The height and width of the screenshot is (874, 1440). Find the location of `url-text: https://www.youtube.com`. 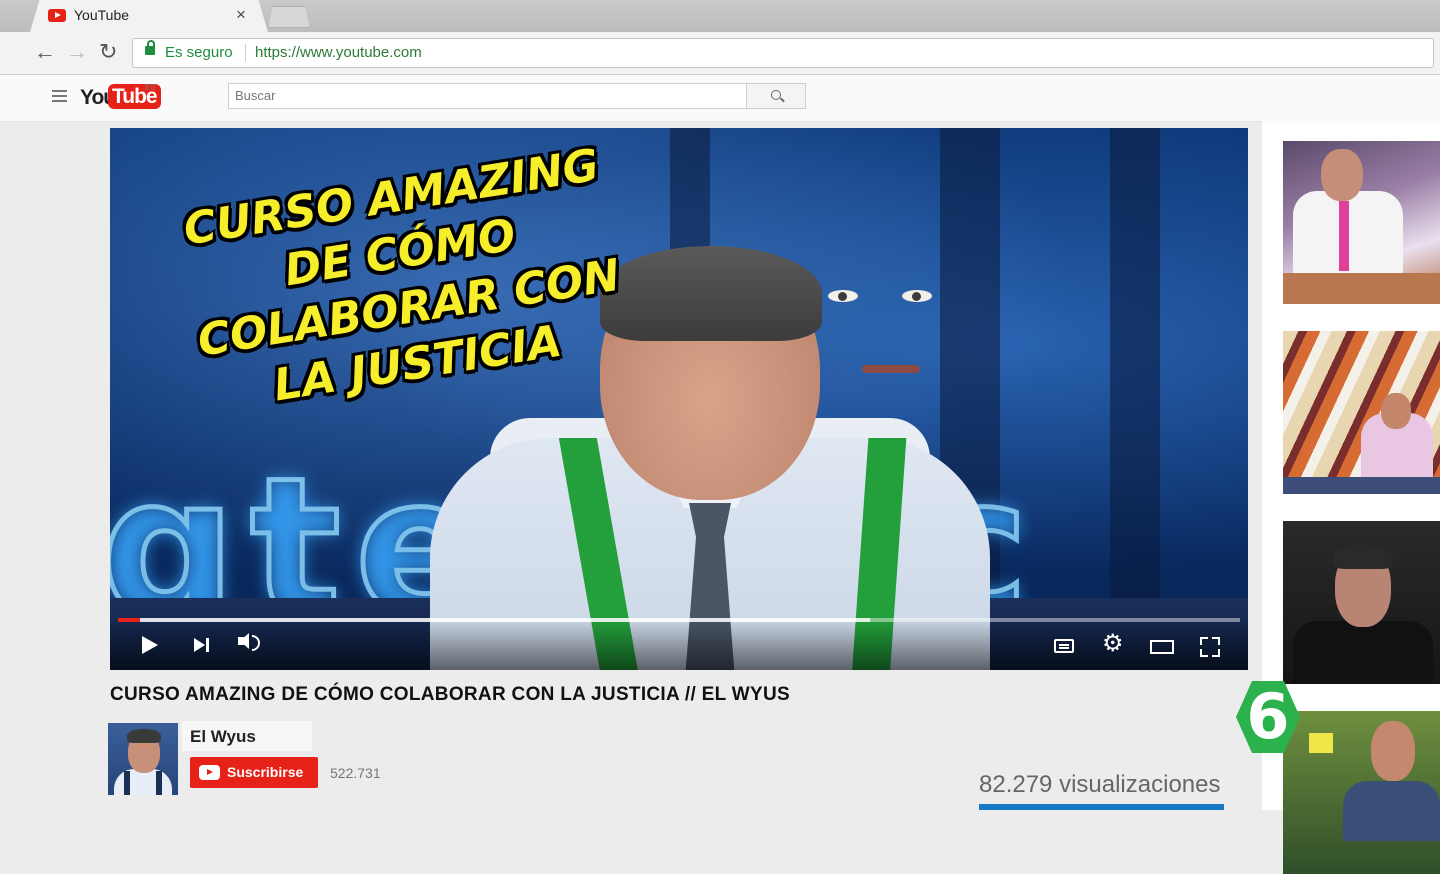

url-text: https://www.youtube.com is located at coordinates (338, 52).